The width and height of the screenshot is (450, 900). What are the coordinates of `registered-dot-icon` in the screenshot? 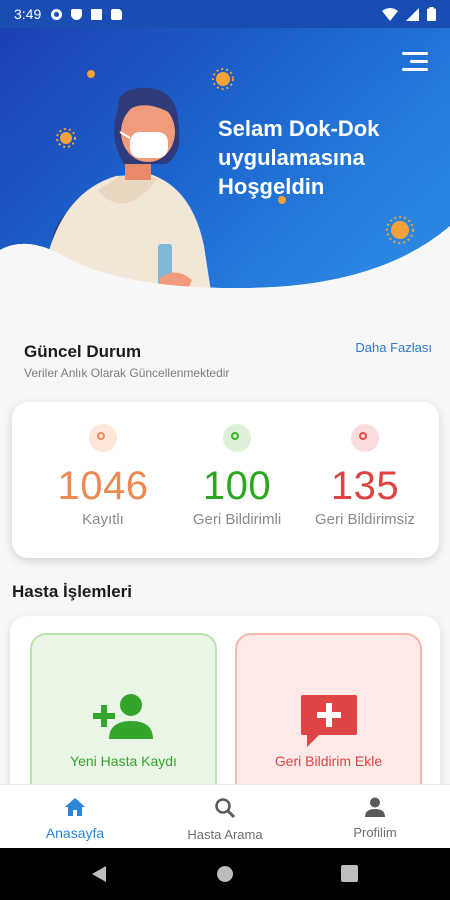 It's located at (103, 438).